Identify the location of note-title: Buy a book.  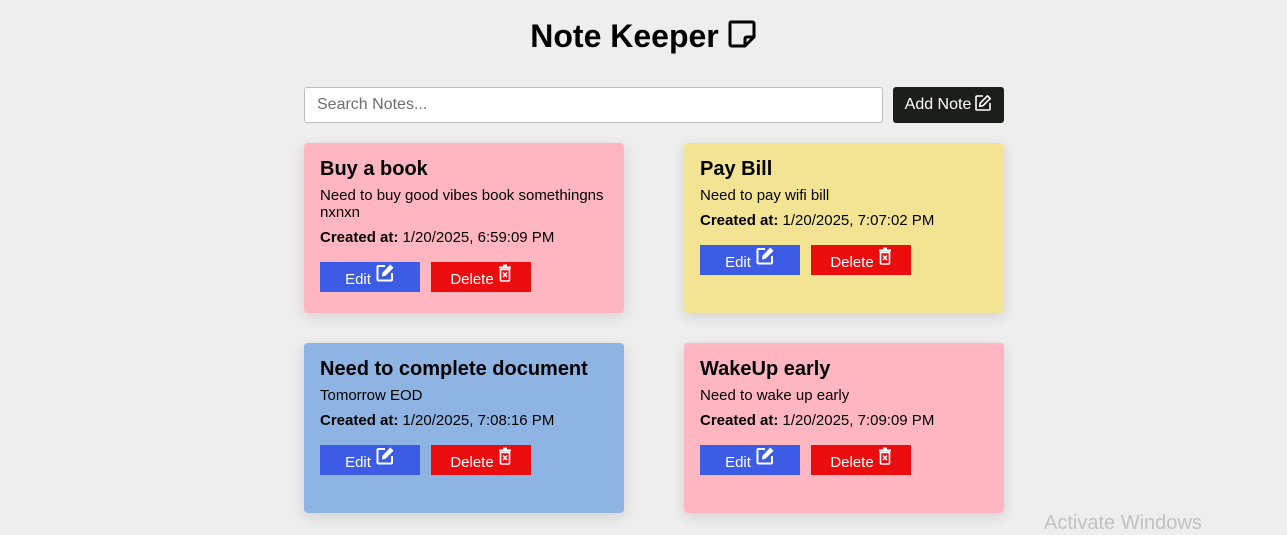
(374, 169).